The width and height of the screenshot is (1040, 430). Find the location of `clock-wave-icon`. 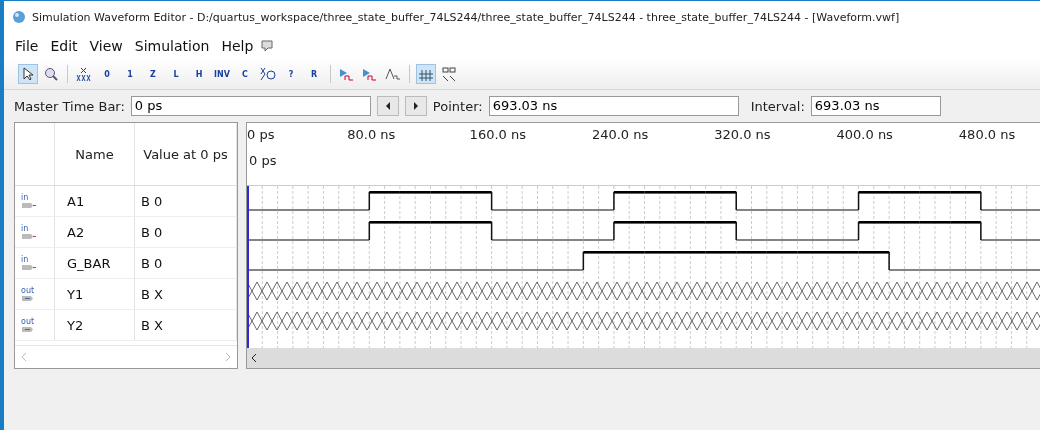

clock-wave-icon is located at coordinates (268, 74).